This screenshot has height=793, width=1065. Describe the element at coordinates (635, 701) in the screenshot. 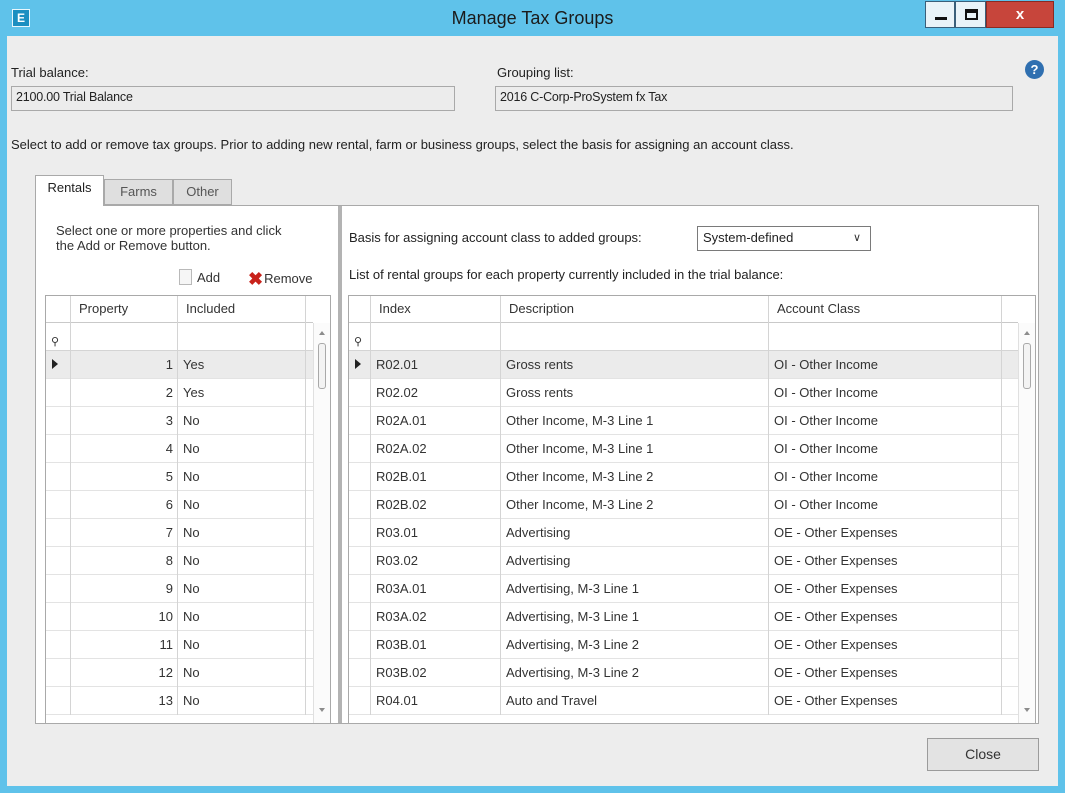

I see `cell-description: Auto and Travel` at that location.